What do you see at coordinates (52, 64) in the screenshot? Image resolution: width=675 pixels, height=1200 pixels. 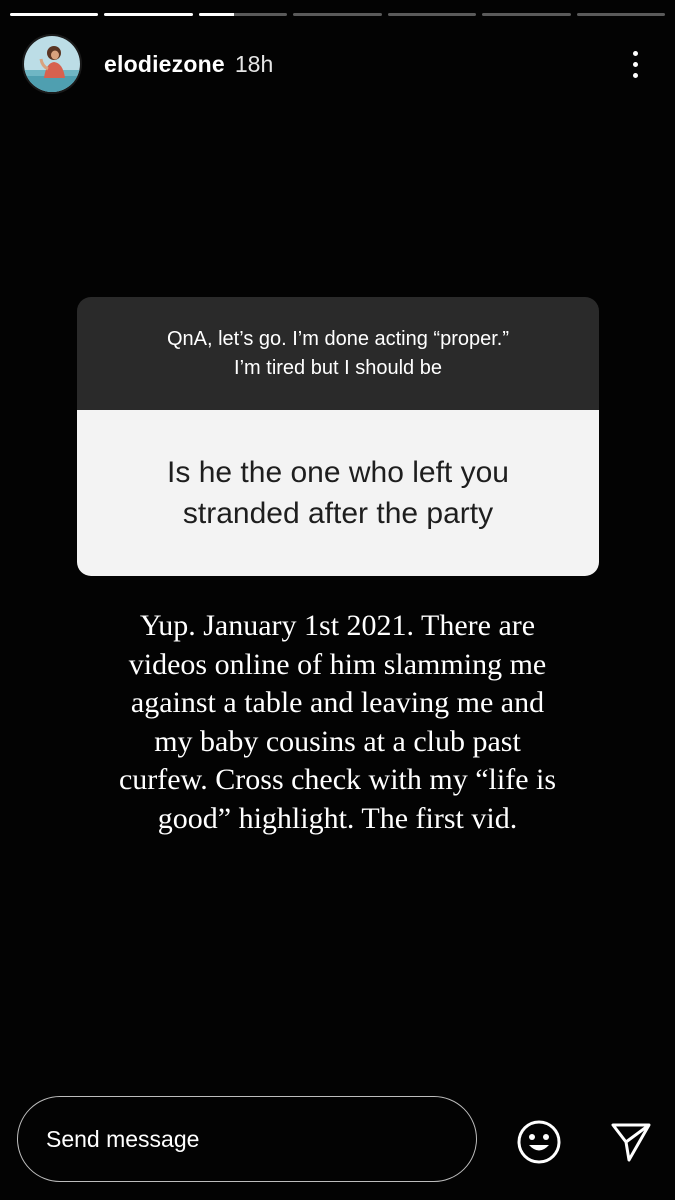 I see `avatar` at bounding box center [52, 64].